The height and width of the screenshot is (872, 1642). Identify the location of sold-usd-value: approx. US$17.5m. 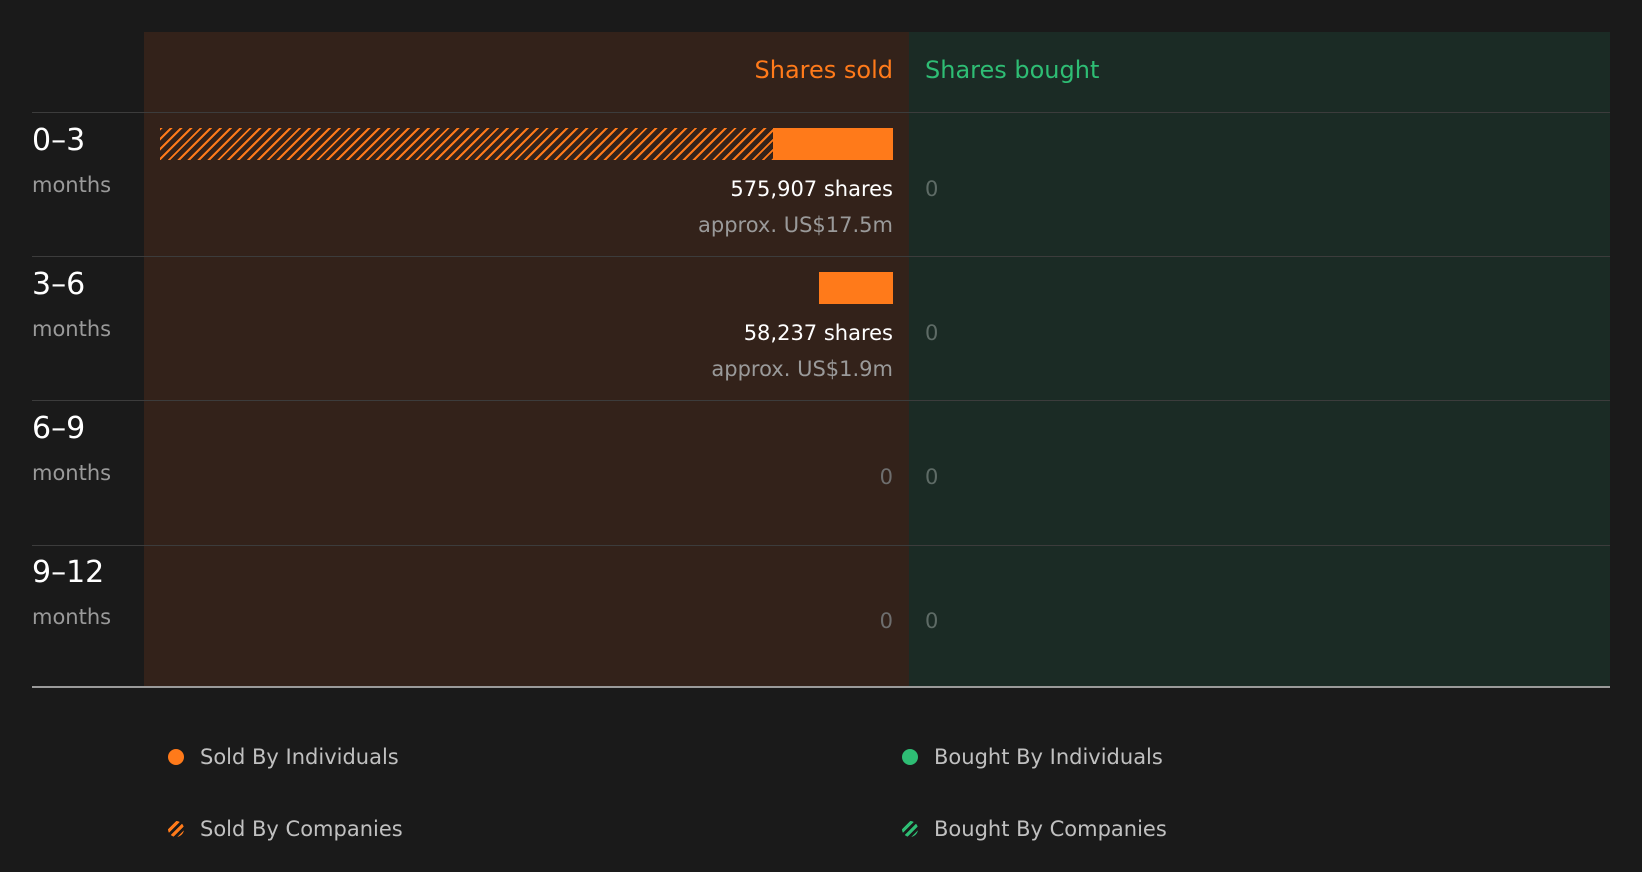
(795, 225).